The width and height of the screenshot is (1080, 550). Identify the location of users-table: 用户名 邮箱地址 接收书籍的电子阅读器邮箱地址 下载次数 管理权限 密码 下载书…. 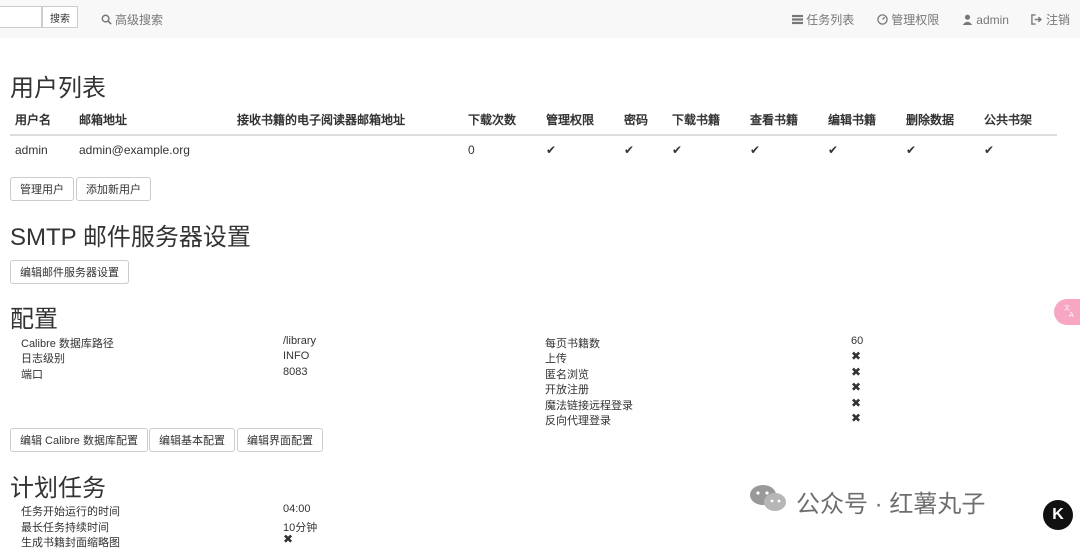
(533, 134).